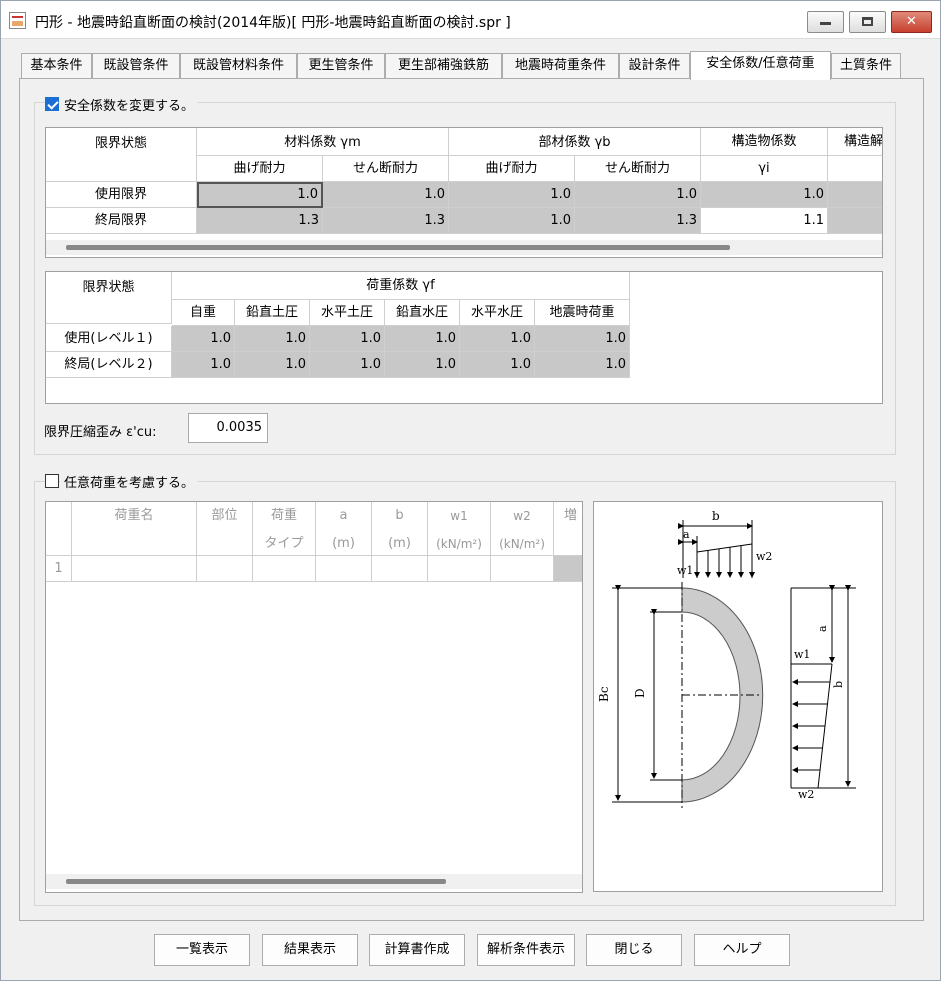 This screenshot has height=981, width=941. What do you see at coordinates (459, 569) in the screenshot?
I see `cell-w1` at bounding box center [459, 569].